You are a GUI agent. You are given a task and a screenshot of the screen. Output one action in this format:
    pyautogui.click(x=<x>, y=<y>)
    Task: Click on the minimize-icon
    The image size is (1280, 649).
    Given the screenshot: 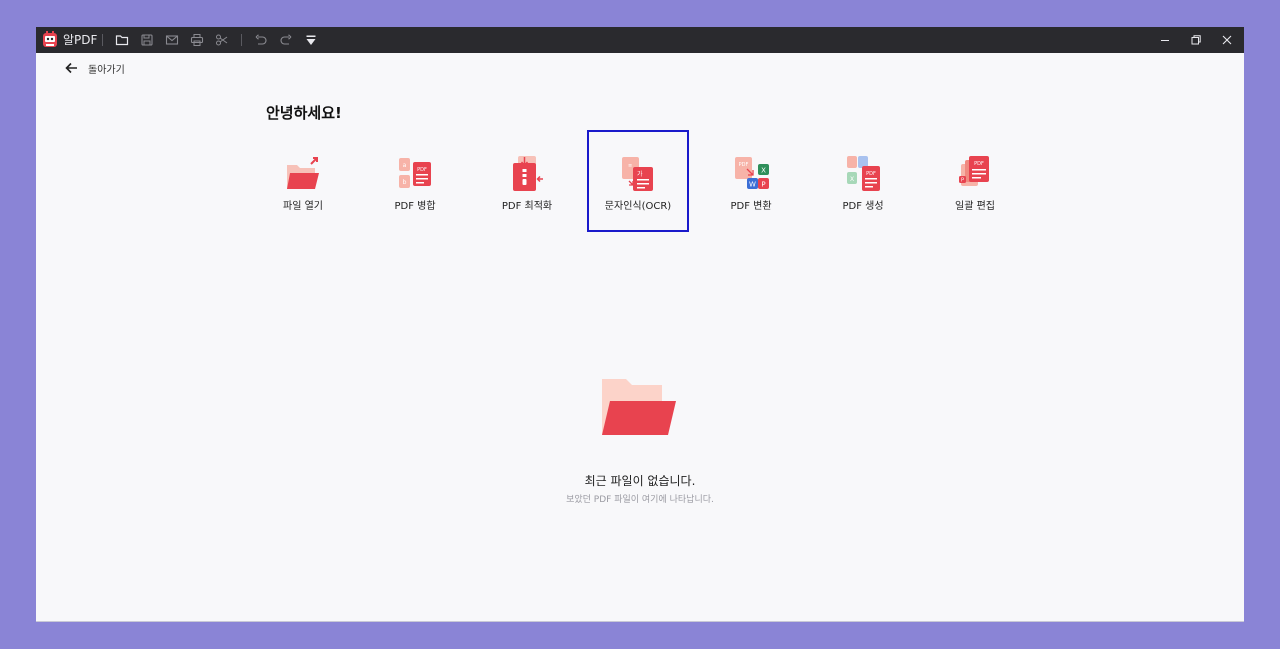 What is the action you would take?
    pyautogui.click(x=1165, y=40)
    